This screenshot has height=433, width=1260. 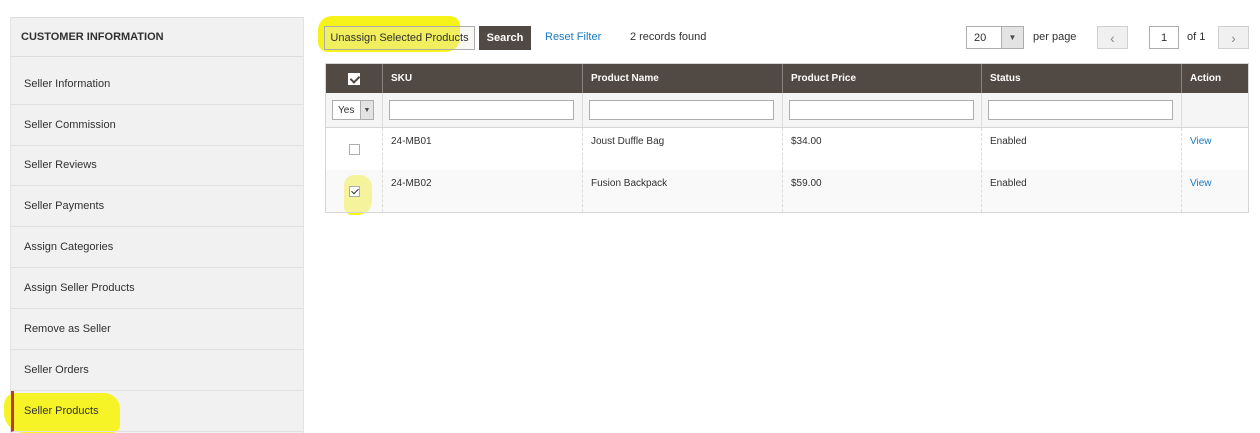 What do you see at coordinates (980, 38) in the screenshot?
I see `per-page-value: 20` at bounding box center [980, 38].